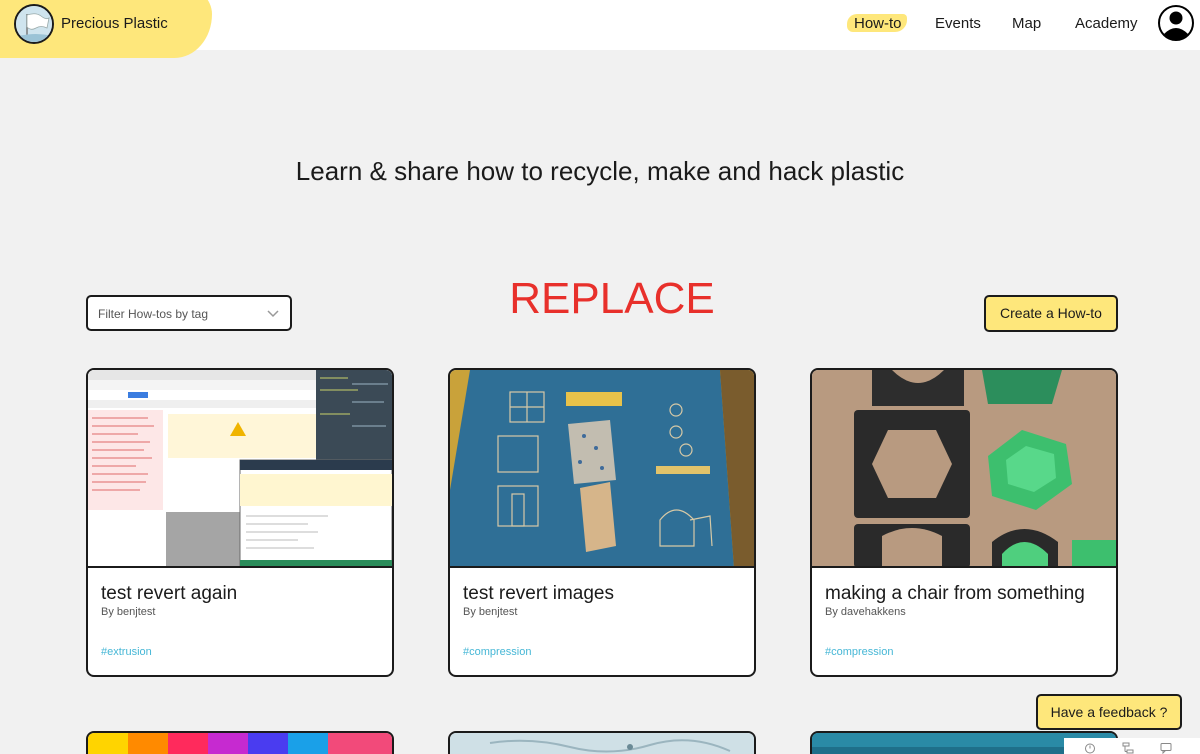  I want to click on bottom-toolbar, so click(1132, 746).